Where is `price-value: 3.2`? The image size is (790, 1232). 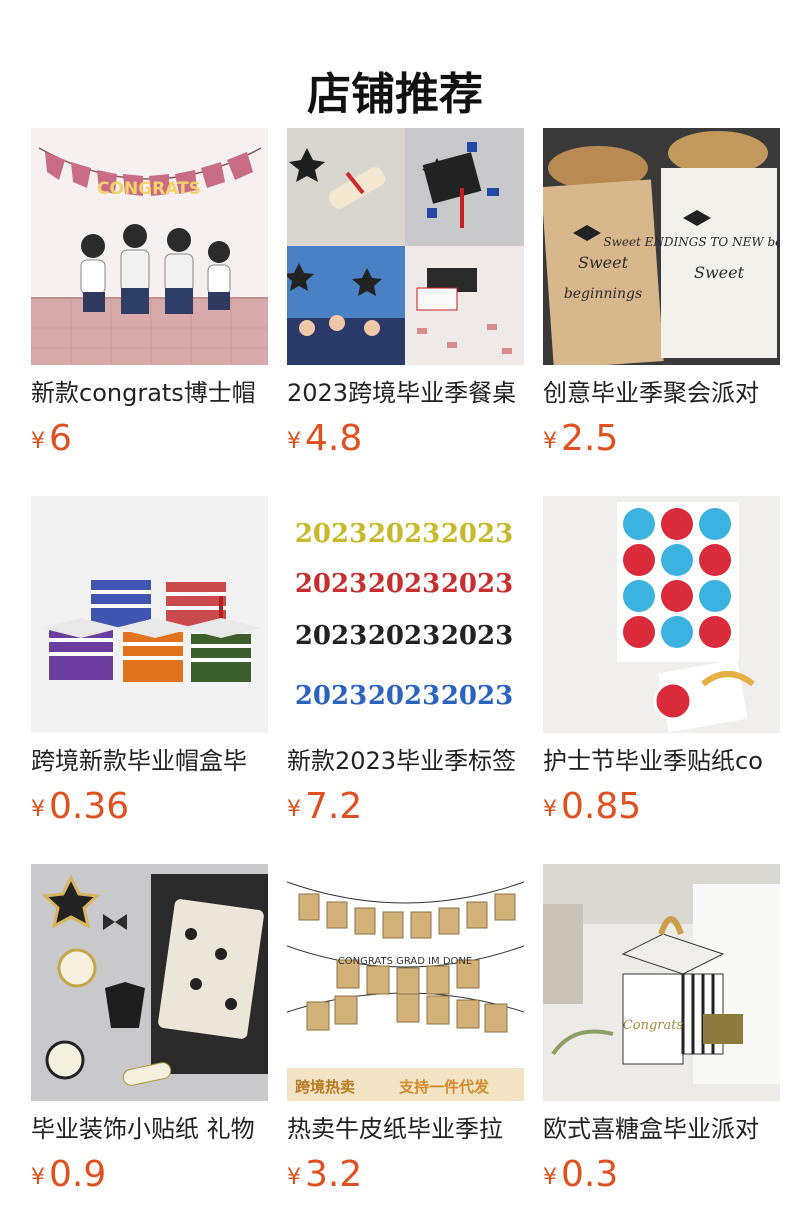 price-value: 3.2 is located at coordinates (334, 1174).